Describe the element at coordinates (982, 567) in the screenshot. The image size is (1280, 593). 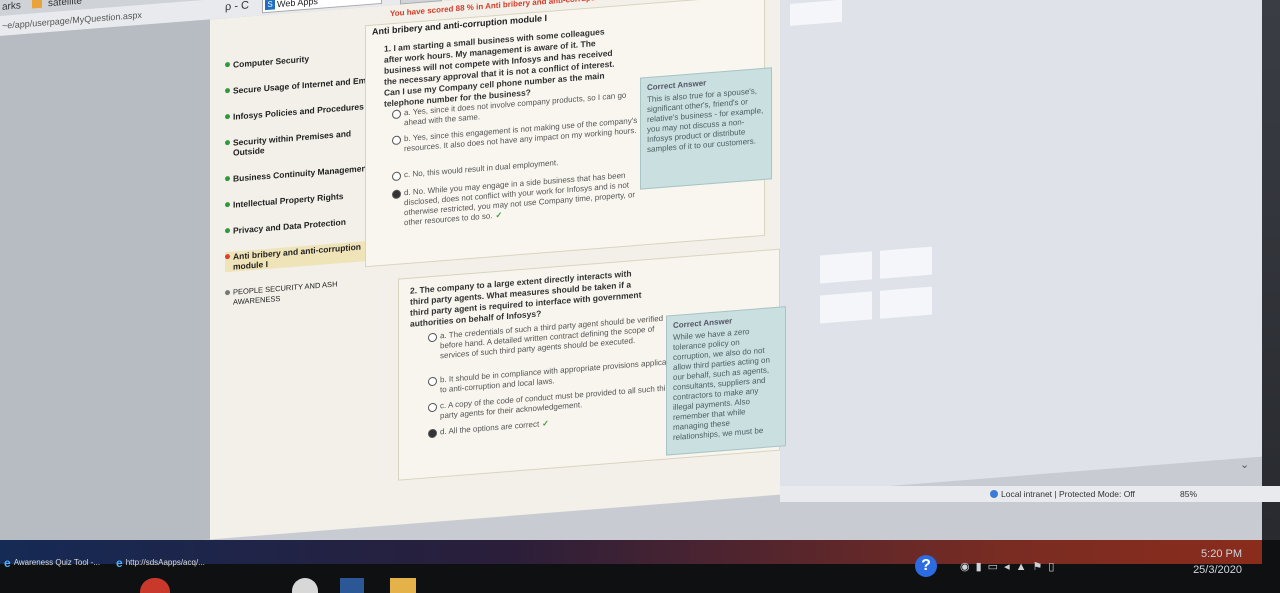
I see `signal-icon: ▮` at that location.